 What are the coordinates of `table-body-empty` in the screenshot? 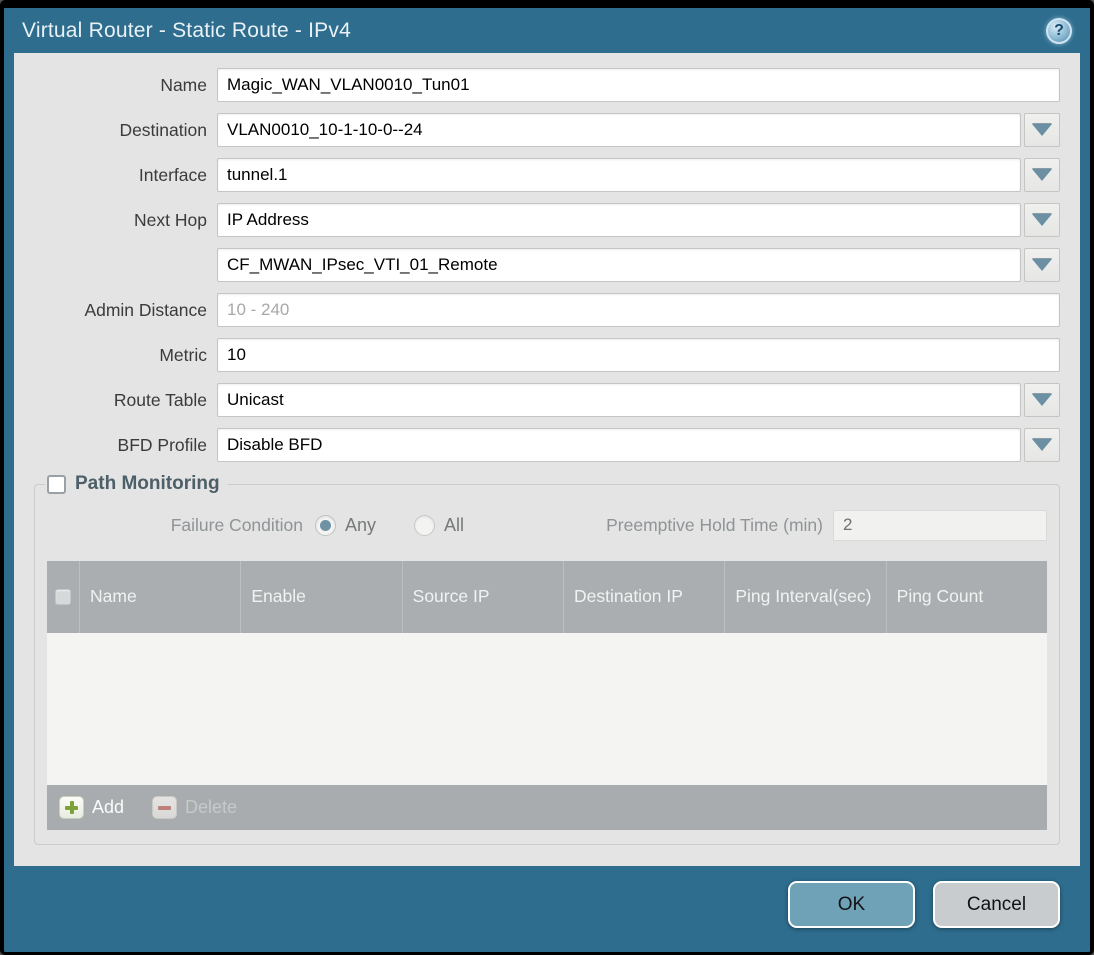 It's located at (547, 709).